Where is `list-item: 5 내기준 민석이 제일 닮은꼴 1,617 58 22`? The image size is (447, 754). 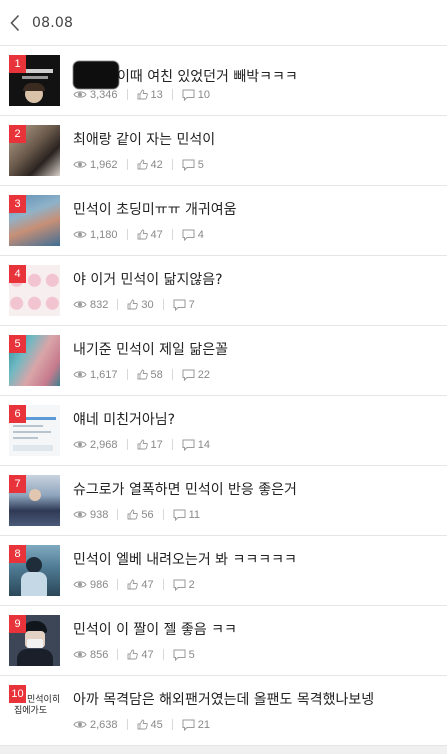 list-item: 5 내기준 민석이 제일 닮은꼴 1,617 58 22 is located at coordinates (223, 361).